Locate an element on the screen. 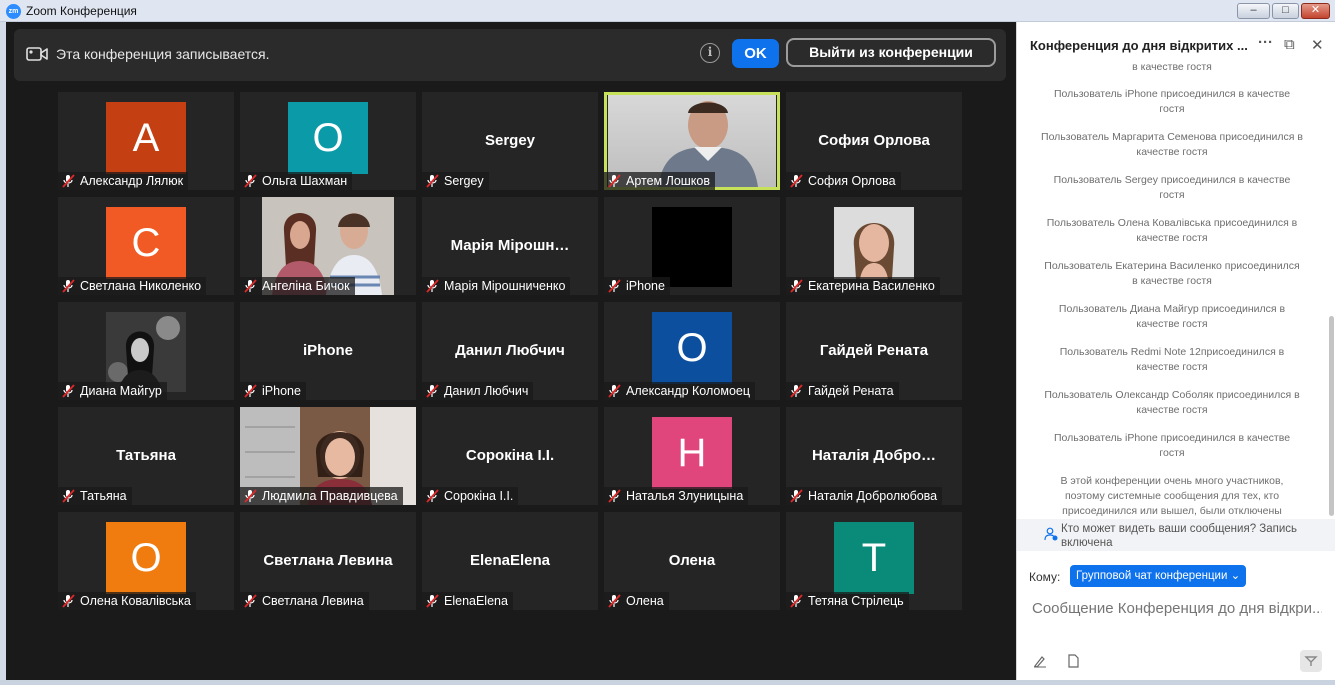  participant-avatar: O is located at coordinates (692, 348).